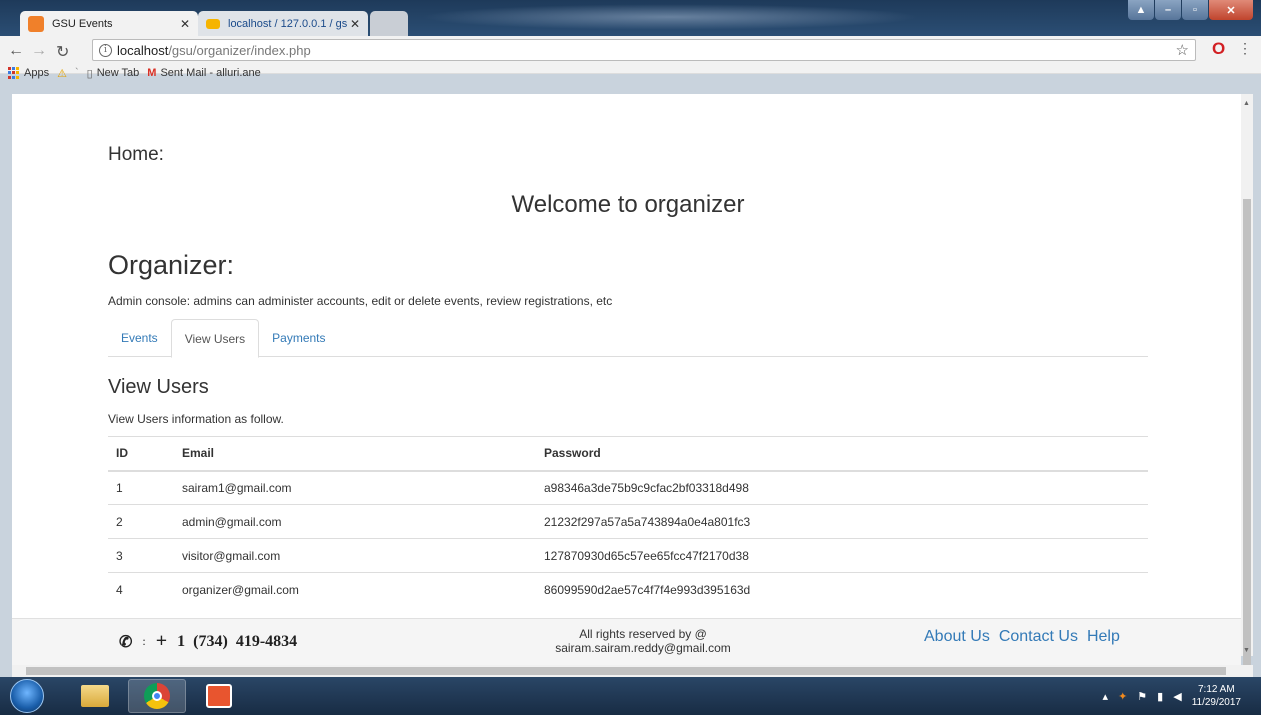 Image resolution: width=1261 pixels, height=715 pixels. I want to click on gmail-icon: M, so click(152, 73).